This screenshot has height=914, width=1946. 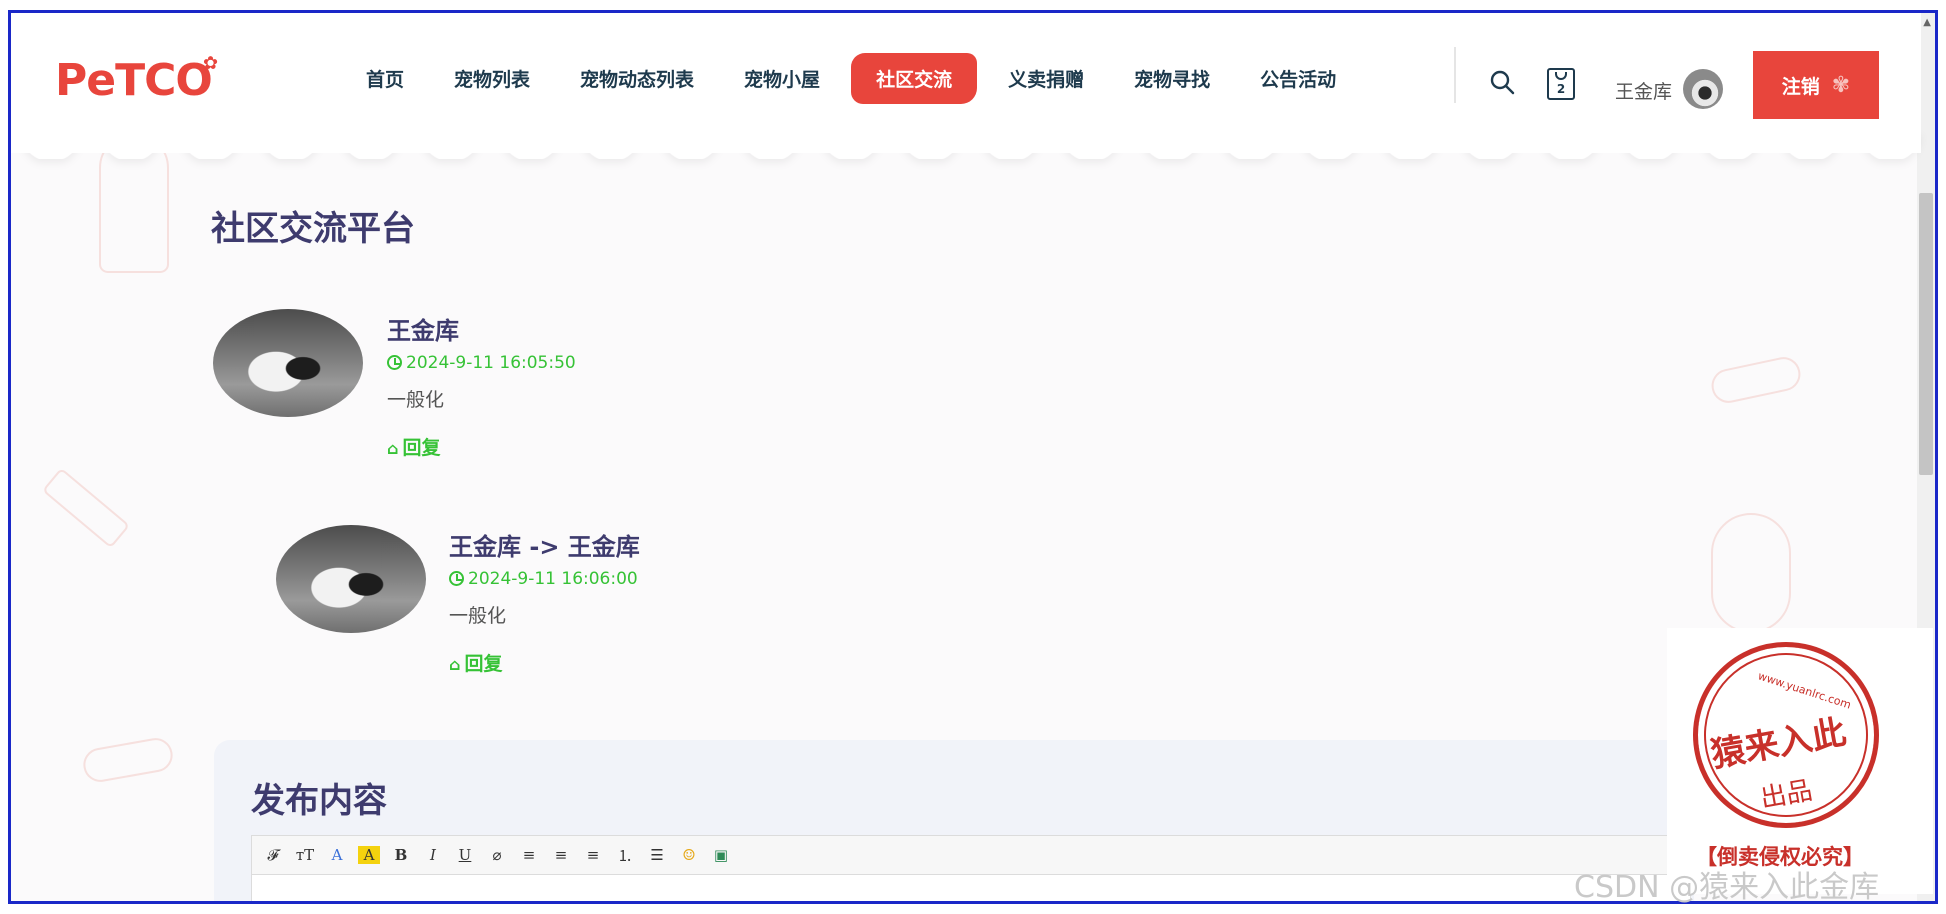 What do you see at coordinates (544, 547) in the screenshot?
I see `comment-author: 王金库 -> 王金库` at bounding box center [544, 547].